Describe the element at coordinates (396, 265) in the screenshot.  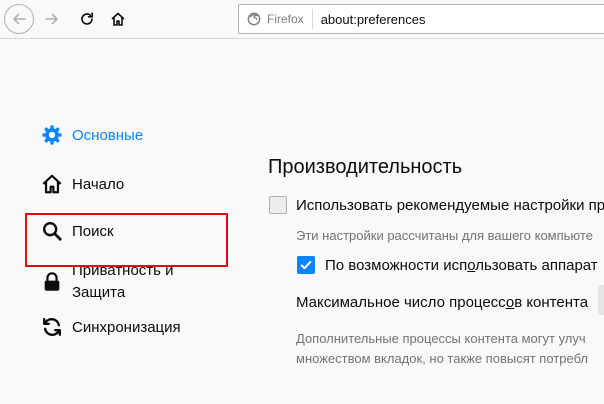
I see `label-part: По возможности исп` at that location.